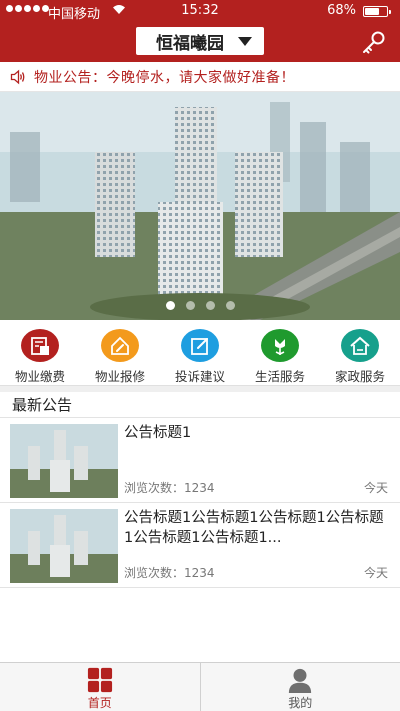  Describe the element at coordinates (377, 11) in the screenshot. I see `battery-icon` at that location.